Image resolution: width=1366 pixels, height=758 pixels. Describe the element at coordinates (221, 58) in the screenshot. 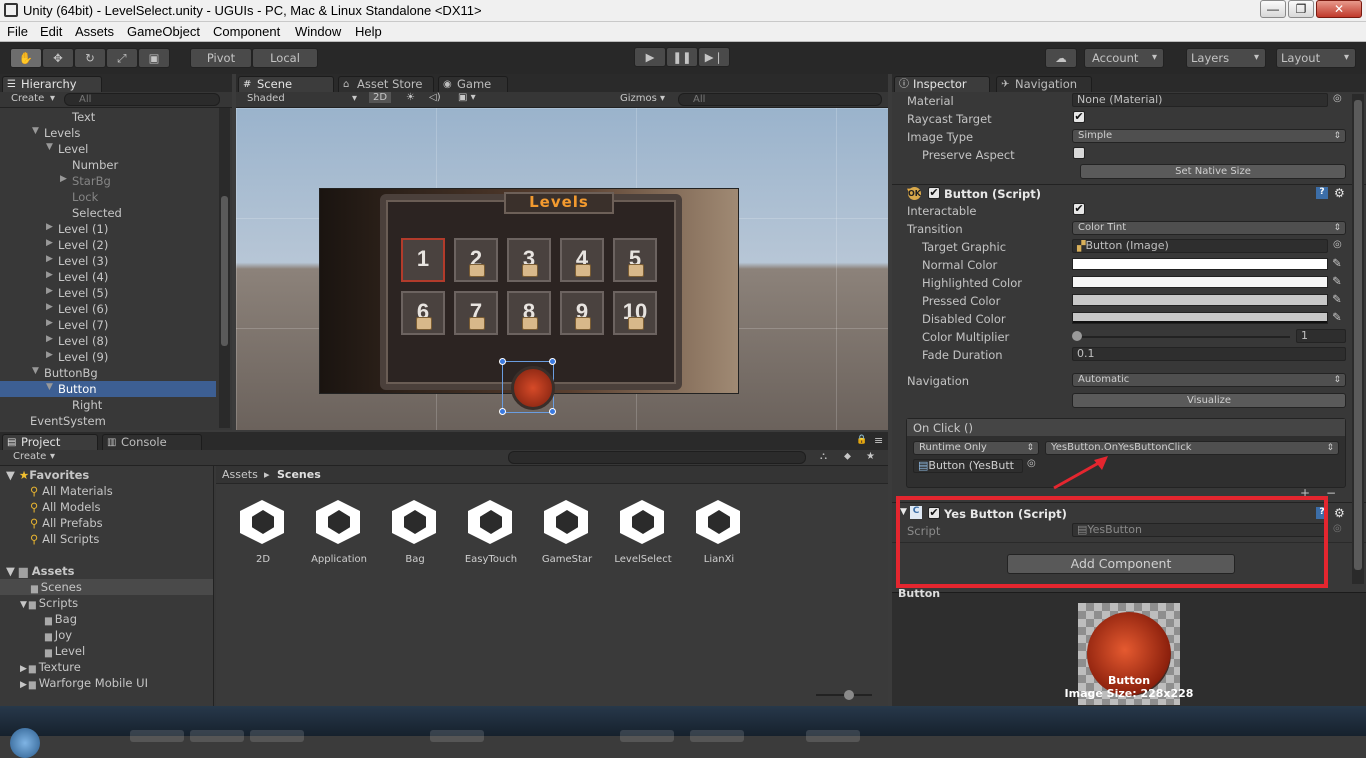

I see `pivot-toggle: Pivot` at that location.